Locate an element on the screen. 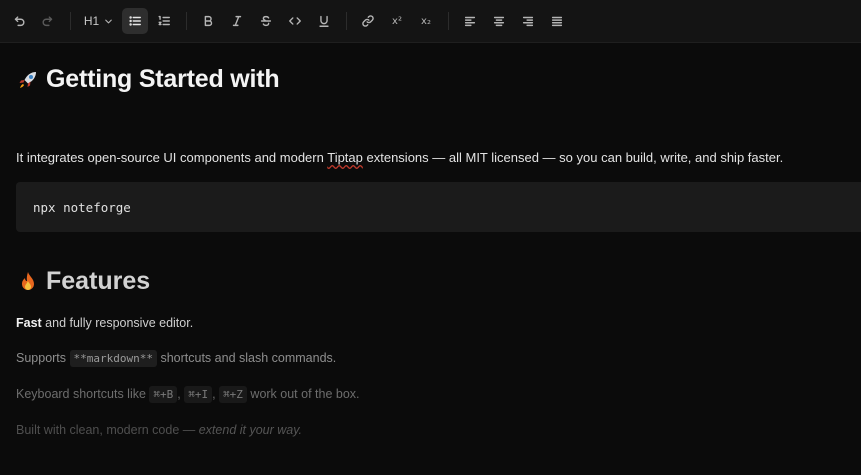 The height and width of the screenshot is (475, 861). editor-toolbar: H1 x² x₂ is located at coordinates (430, 21).